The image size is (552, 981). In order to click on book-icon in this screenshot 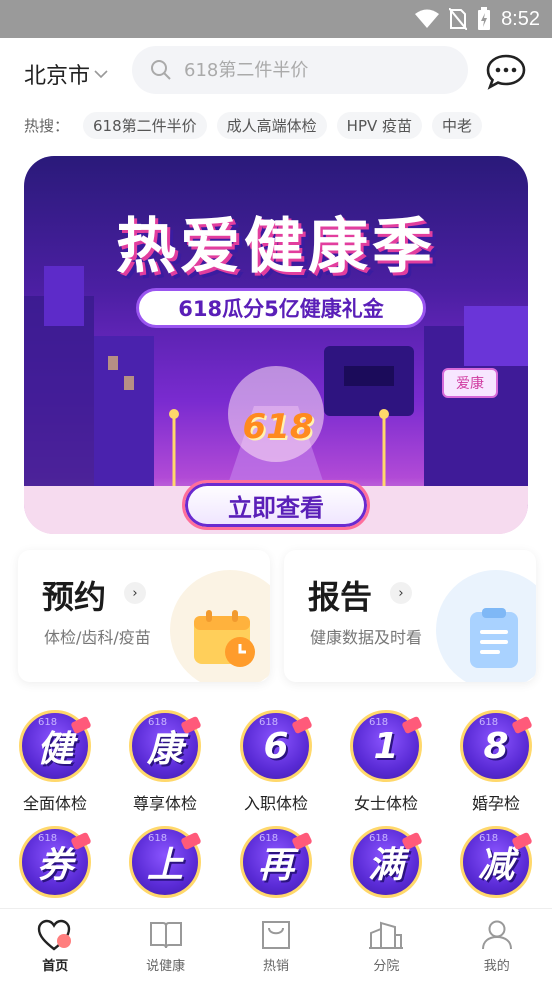, I will do `click(165, 935)`.